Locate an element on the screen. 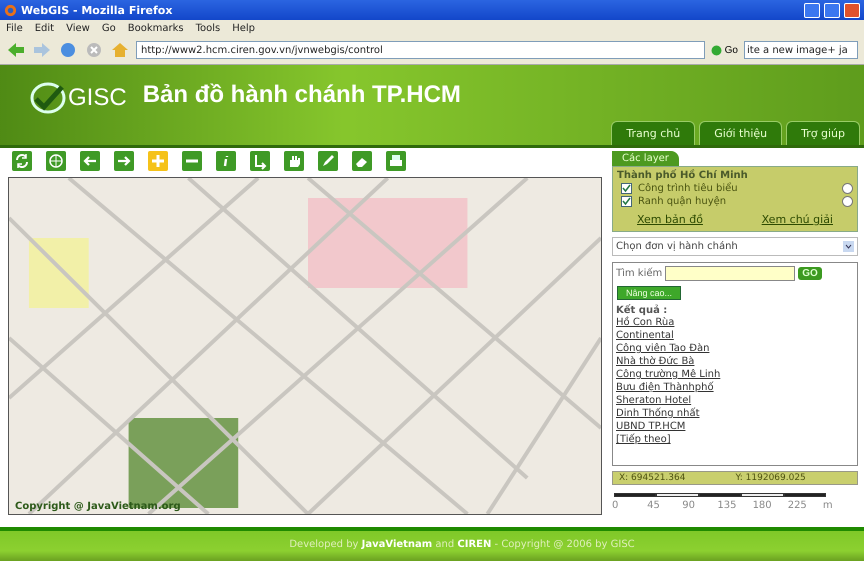  menu-item: Go is located at coordinates (109, 28).